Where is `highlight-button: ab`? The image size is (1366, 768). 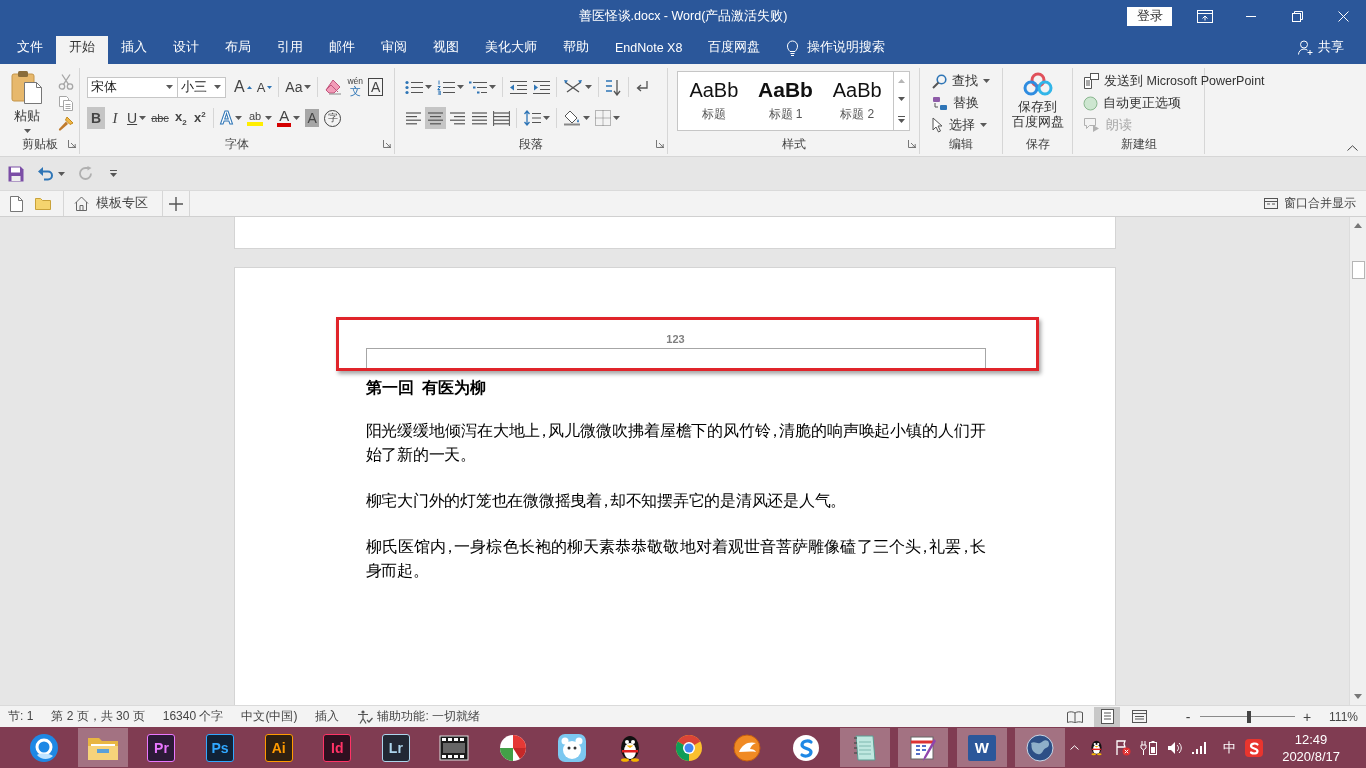
highlight-button: ab is located at coordinates (259, 118).